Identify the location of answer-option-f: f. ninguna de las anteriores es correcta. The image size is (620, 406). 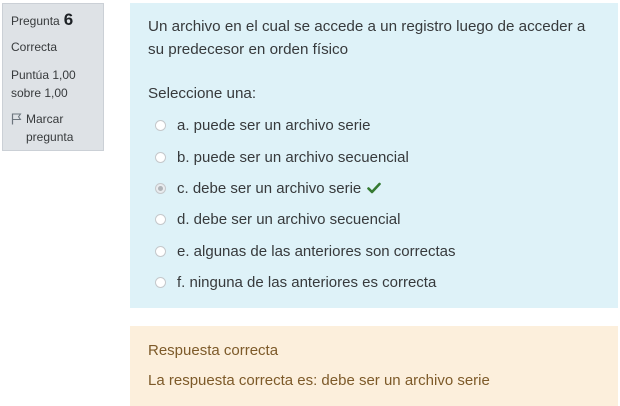
(374, 282).